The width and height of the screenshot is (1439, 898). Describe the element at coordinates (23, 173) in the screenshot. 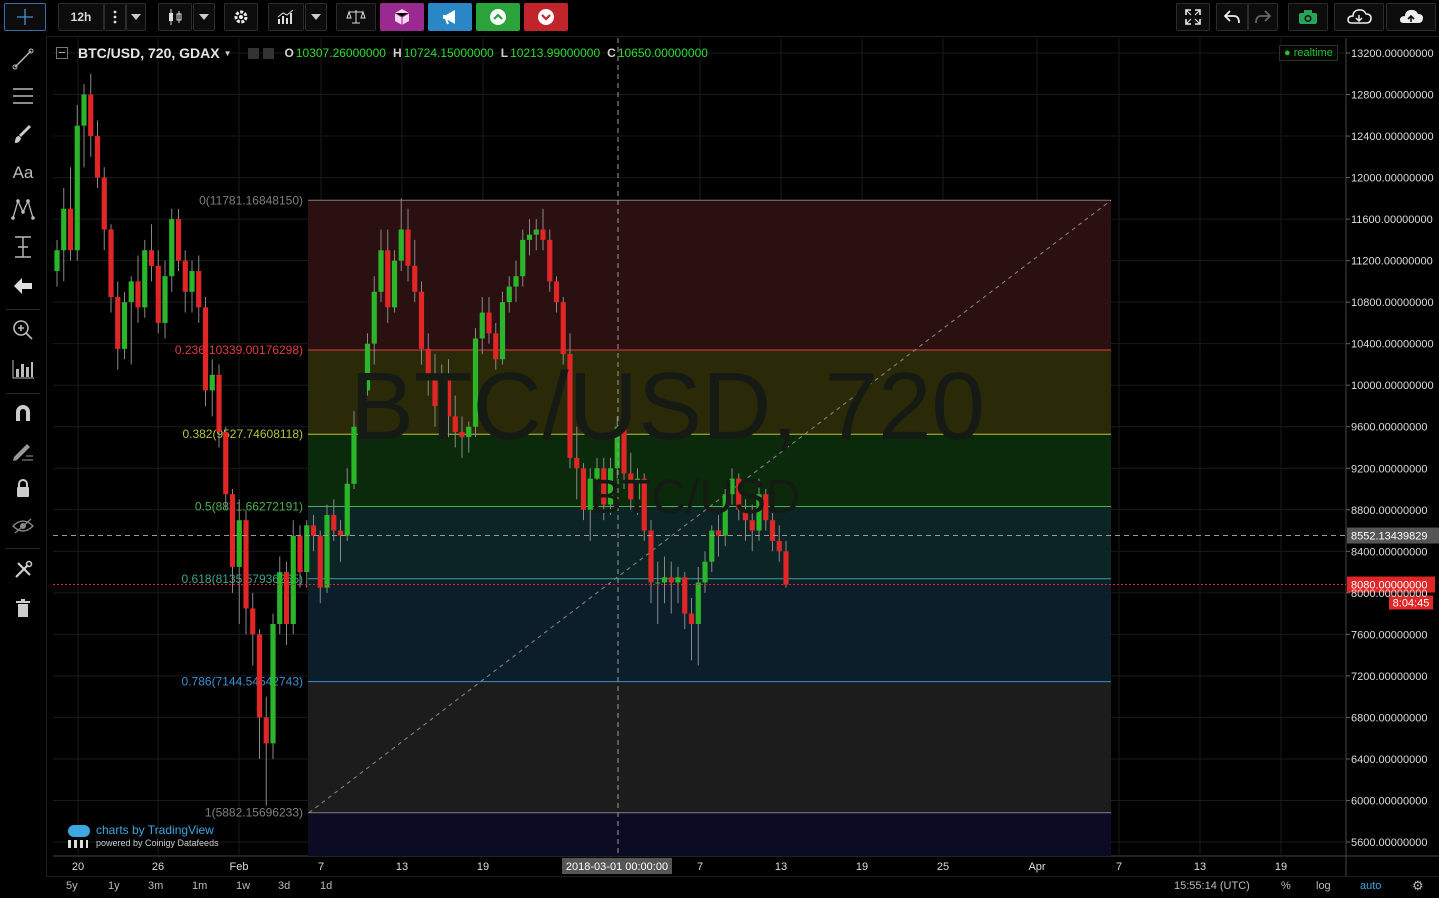

I see `text-tool: Aa` at that location.